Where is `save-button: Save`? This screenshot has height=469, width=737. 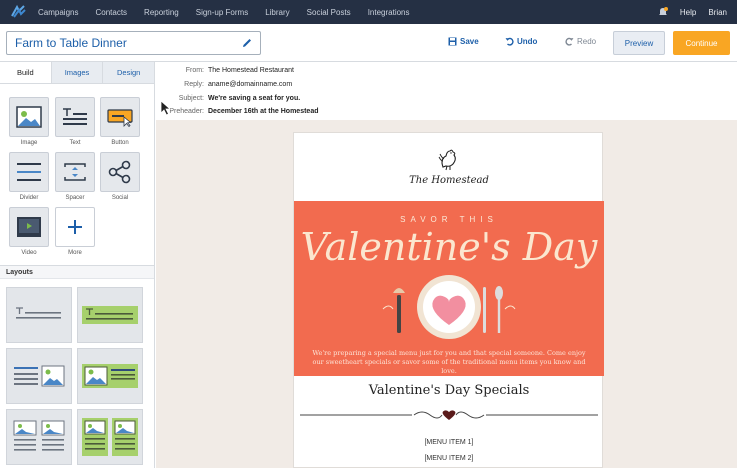
save-button: Save is located at coordinates (463, 41).